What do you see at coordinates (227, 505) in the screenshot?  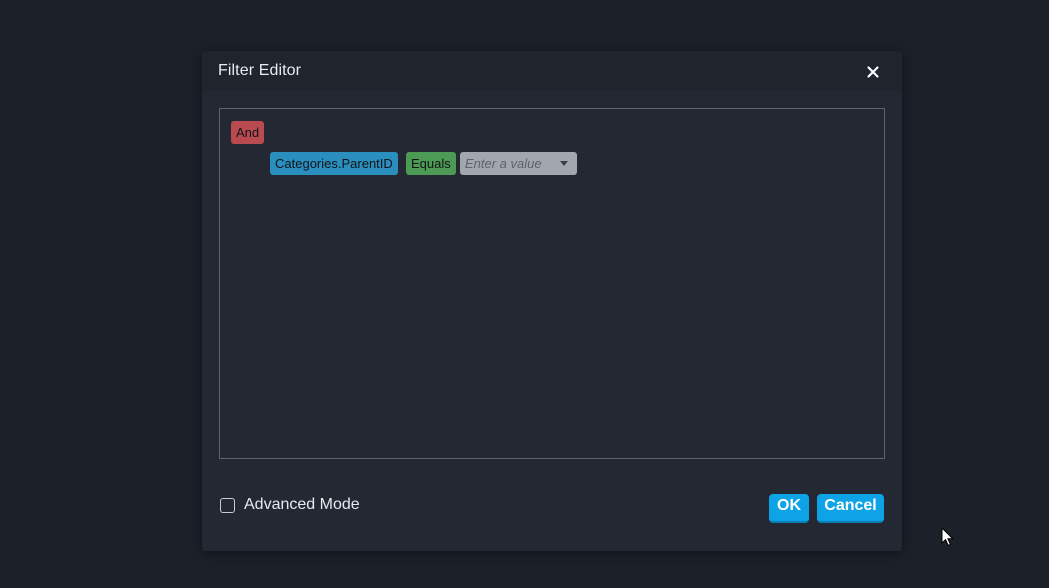 I see `advanced-mode-checkbox` at bounding box center [227, 505].